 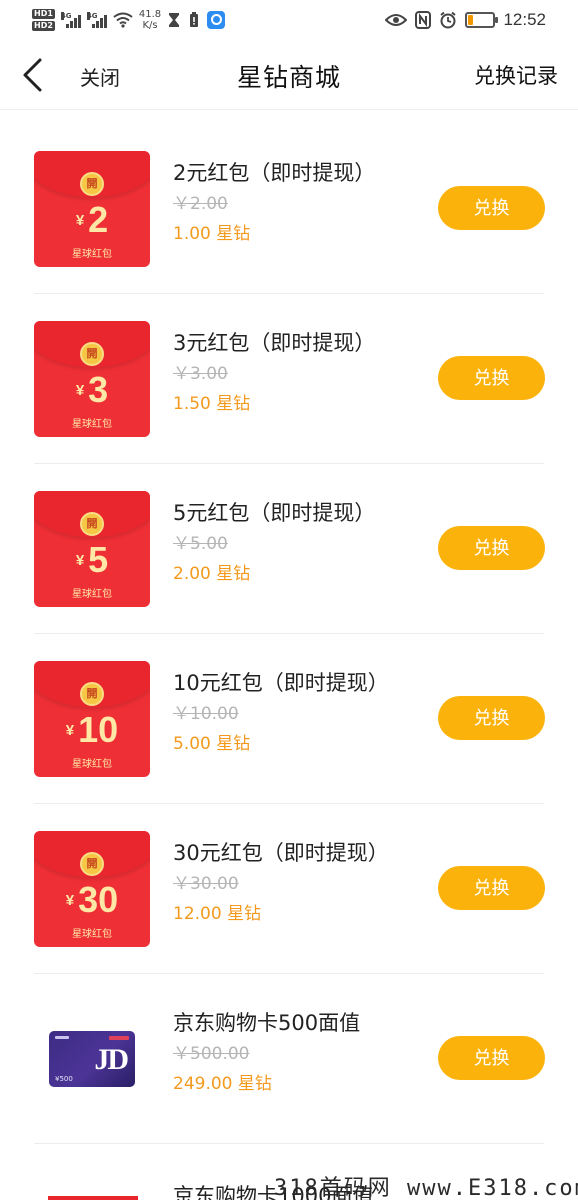 I want to click on list-item: JD ¥500 京东购物卡500面值 ￥500.00 249.00 星钻 兑换, so click(x=289, y=1059).